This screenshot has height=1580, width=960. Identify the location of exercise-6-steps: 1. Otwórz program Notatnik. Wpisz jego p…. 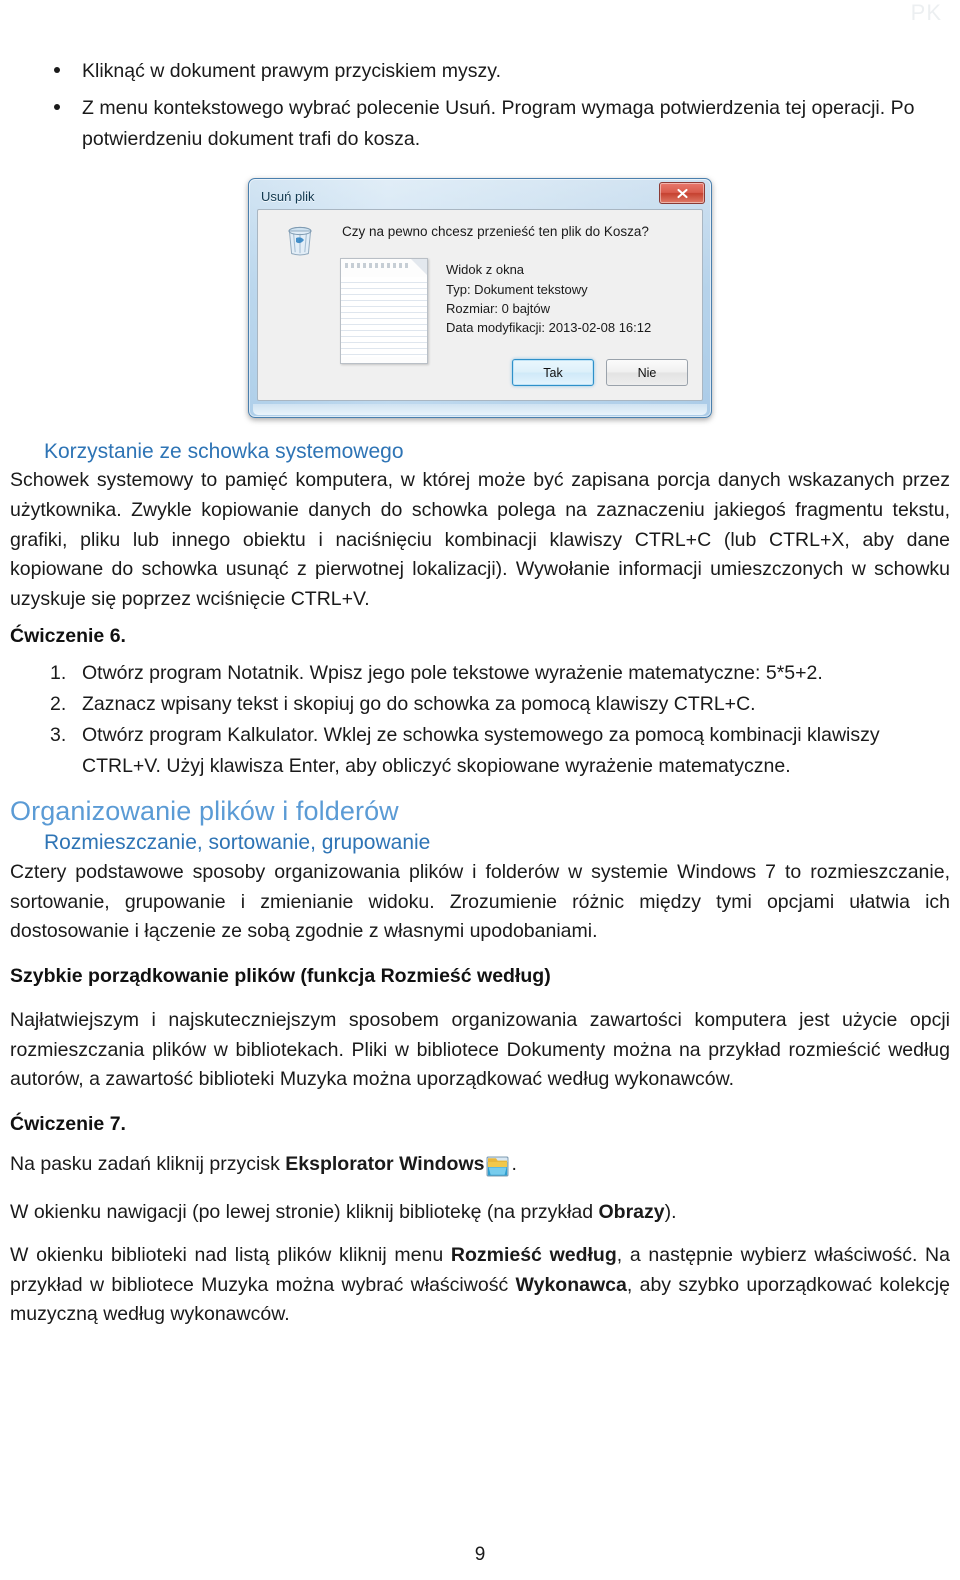
(480, 720).